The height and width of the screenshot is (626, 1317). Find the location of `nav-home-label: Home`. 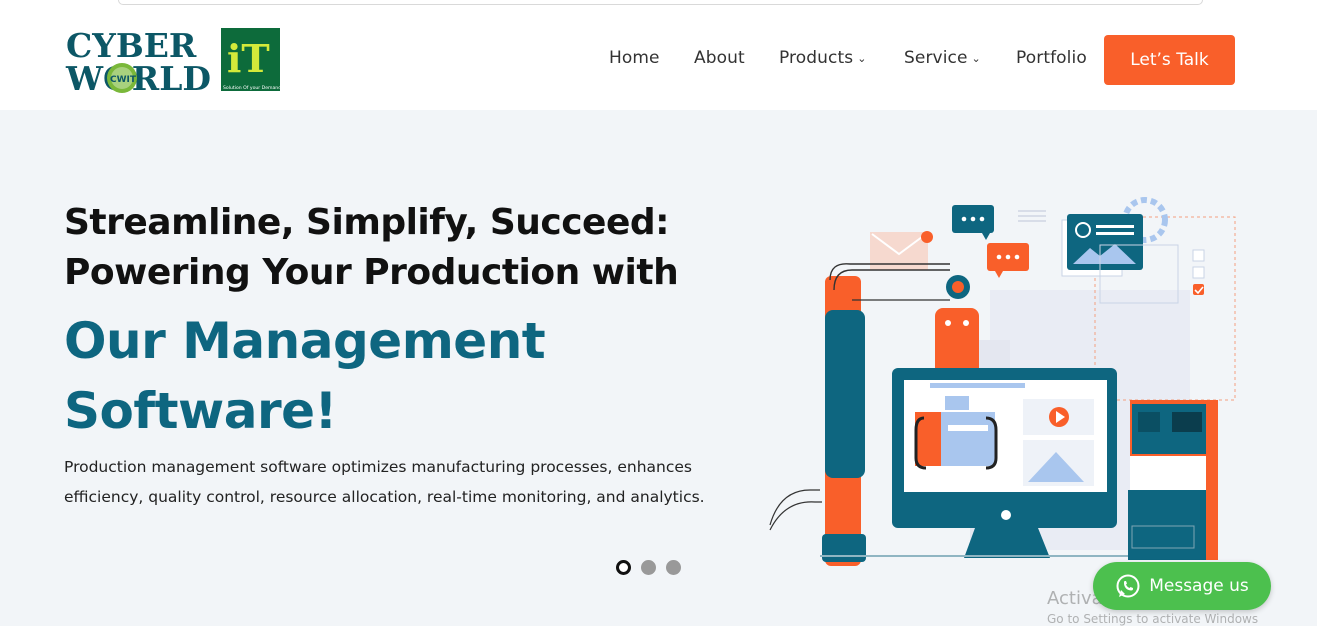

nav-home-label: Home is located at coordinates (634, 58).